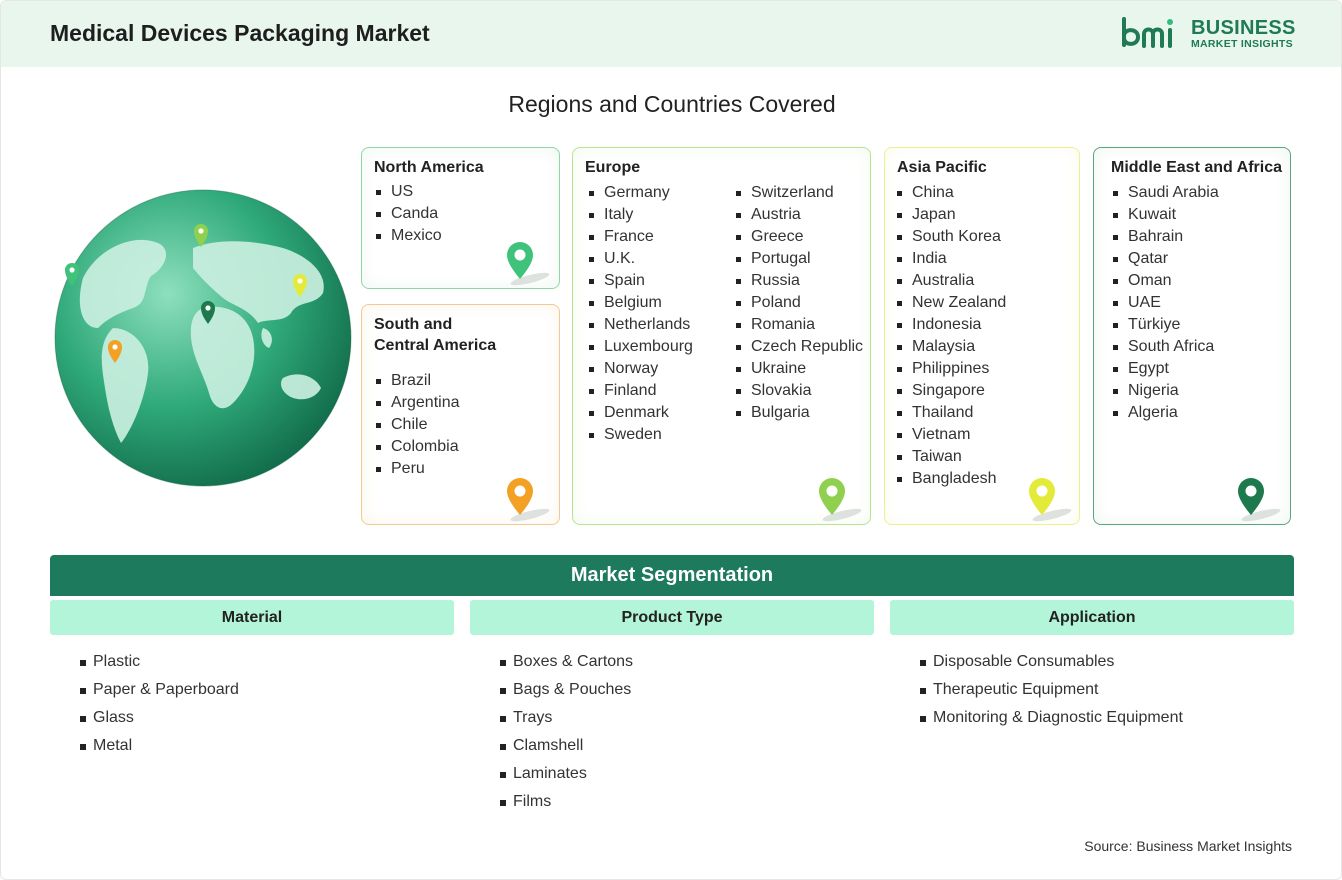  I want to click on list-item: Kuwait, so click(1165, 215).